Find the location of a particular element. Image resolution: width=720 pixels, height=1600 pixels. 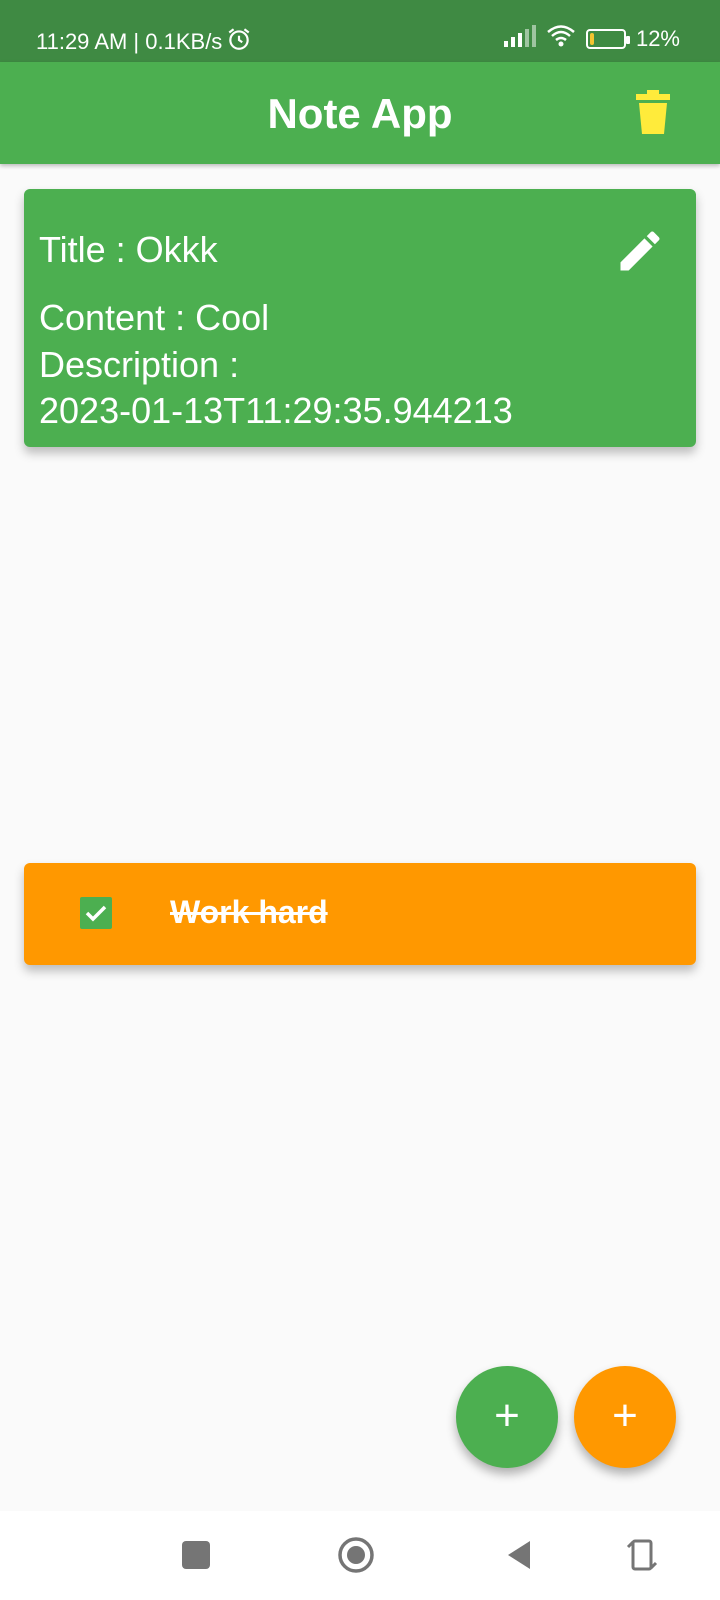

status-bar: 11:29 AM | 0.1KB/s 12% is located at coordinates (360, 31).